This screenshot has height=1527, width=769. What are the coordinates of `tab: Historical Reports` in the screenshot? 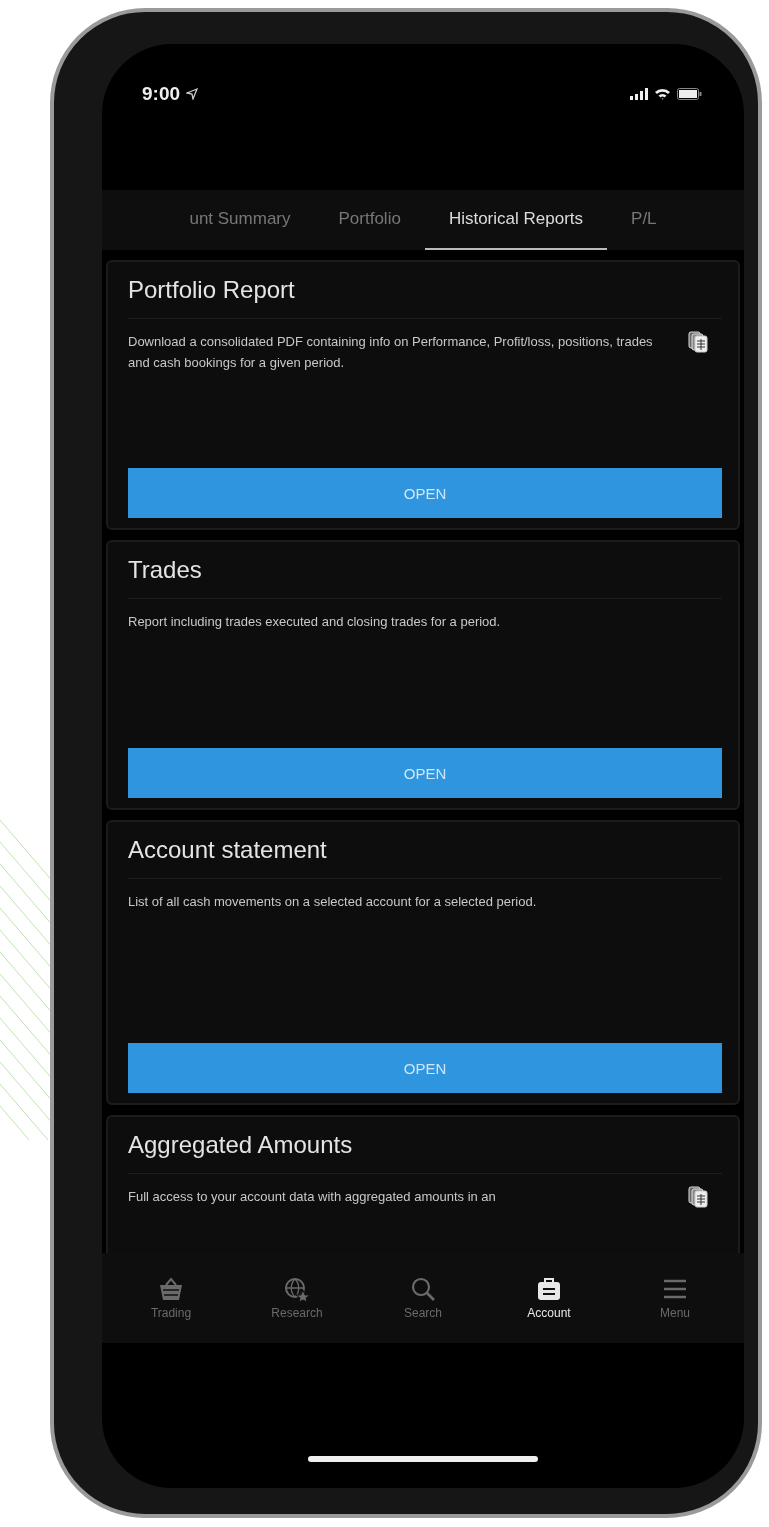 It's located at (516, 220).